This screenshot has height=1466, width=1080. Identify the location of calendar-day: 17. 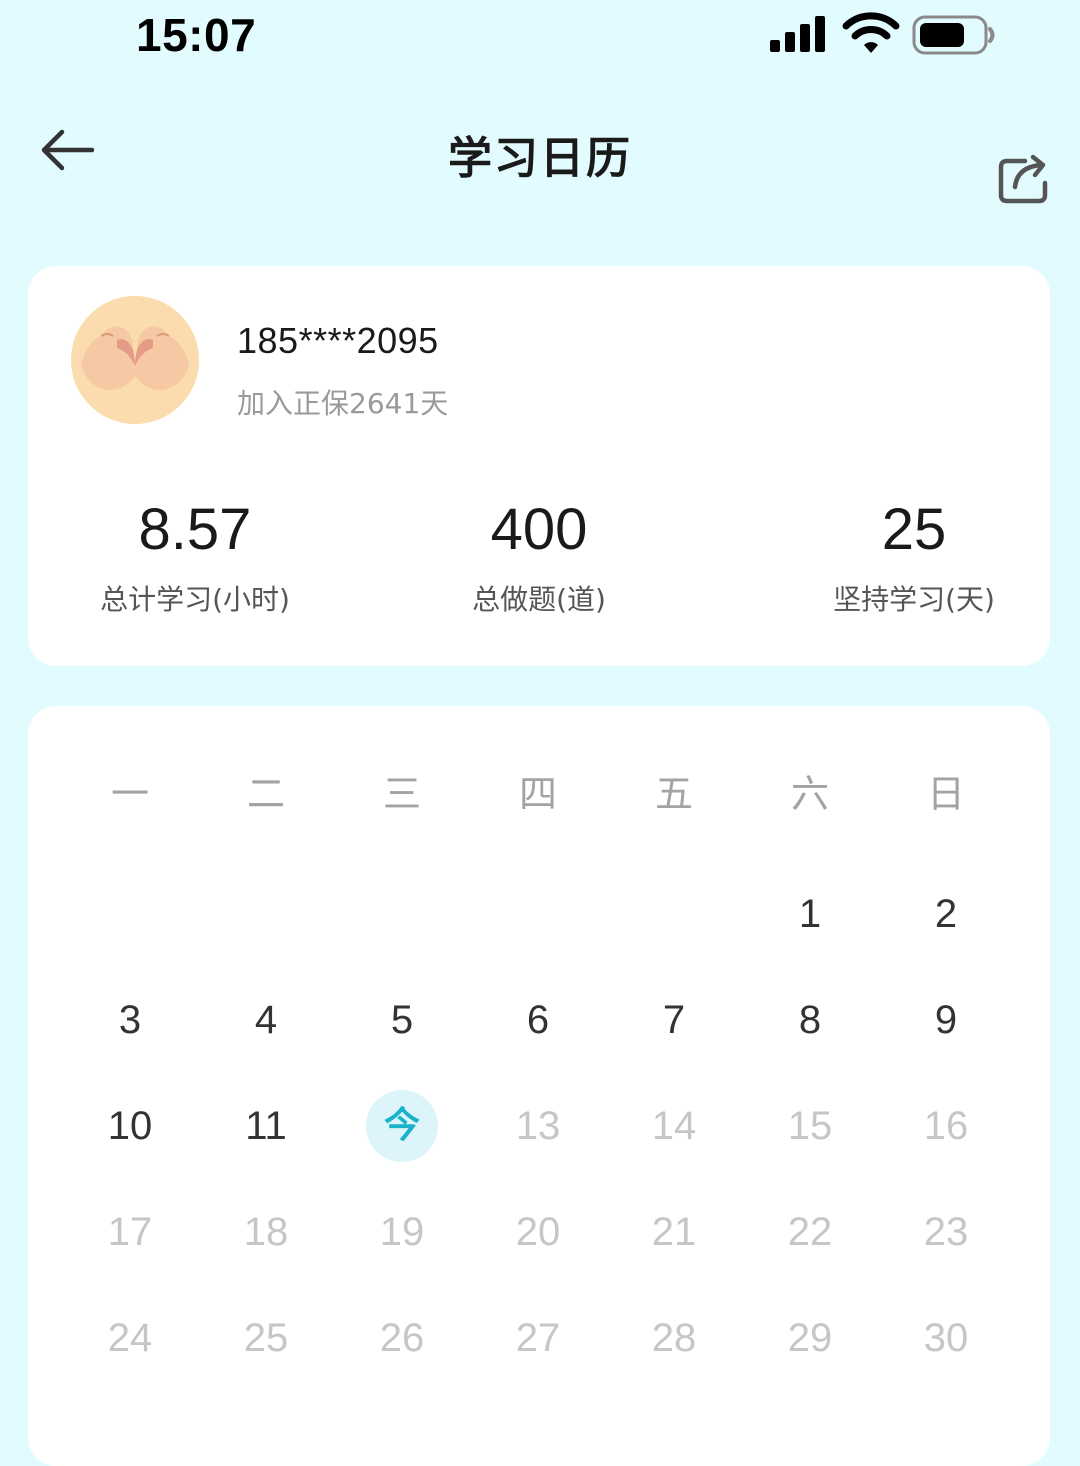
(130, 1232).